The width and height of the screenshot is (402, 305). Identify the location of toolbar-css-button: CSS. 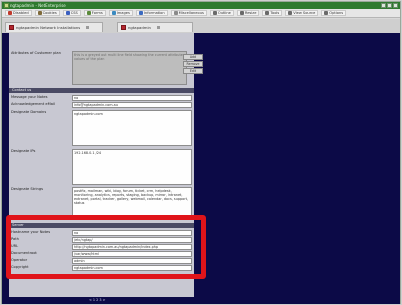
(71, 13).